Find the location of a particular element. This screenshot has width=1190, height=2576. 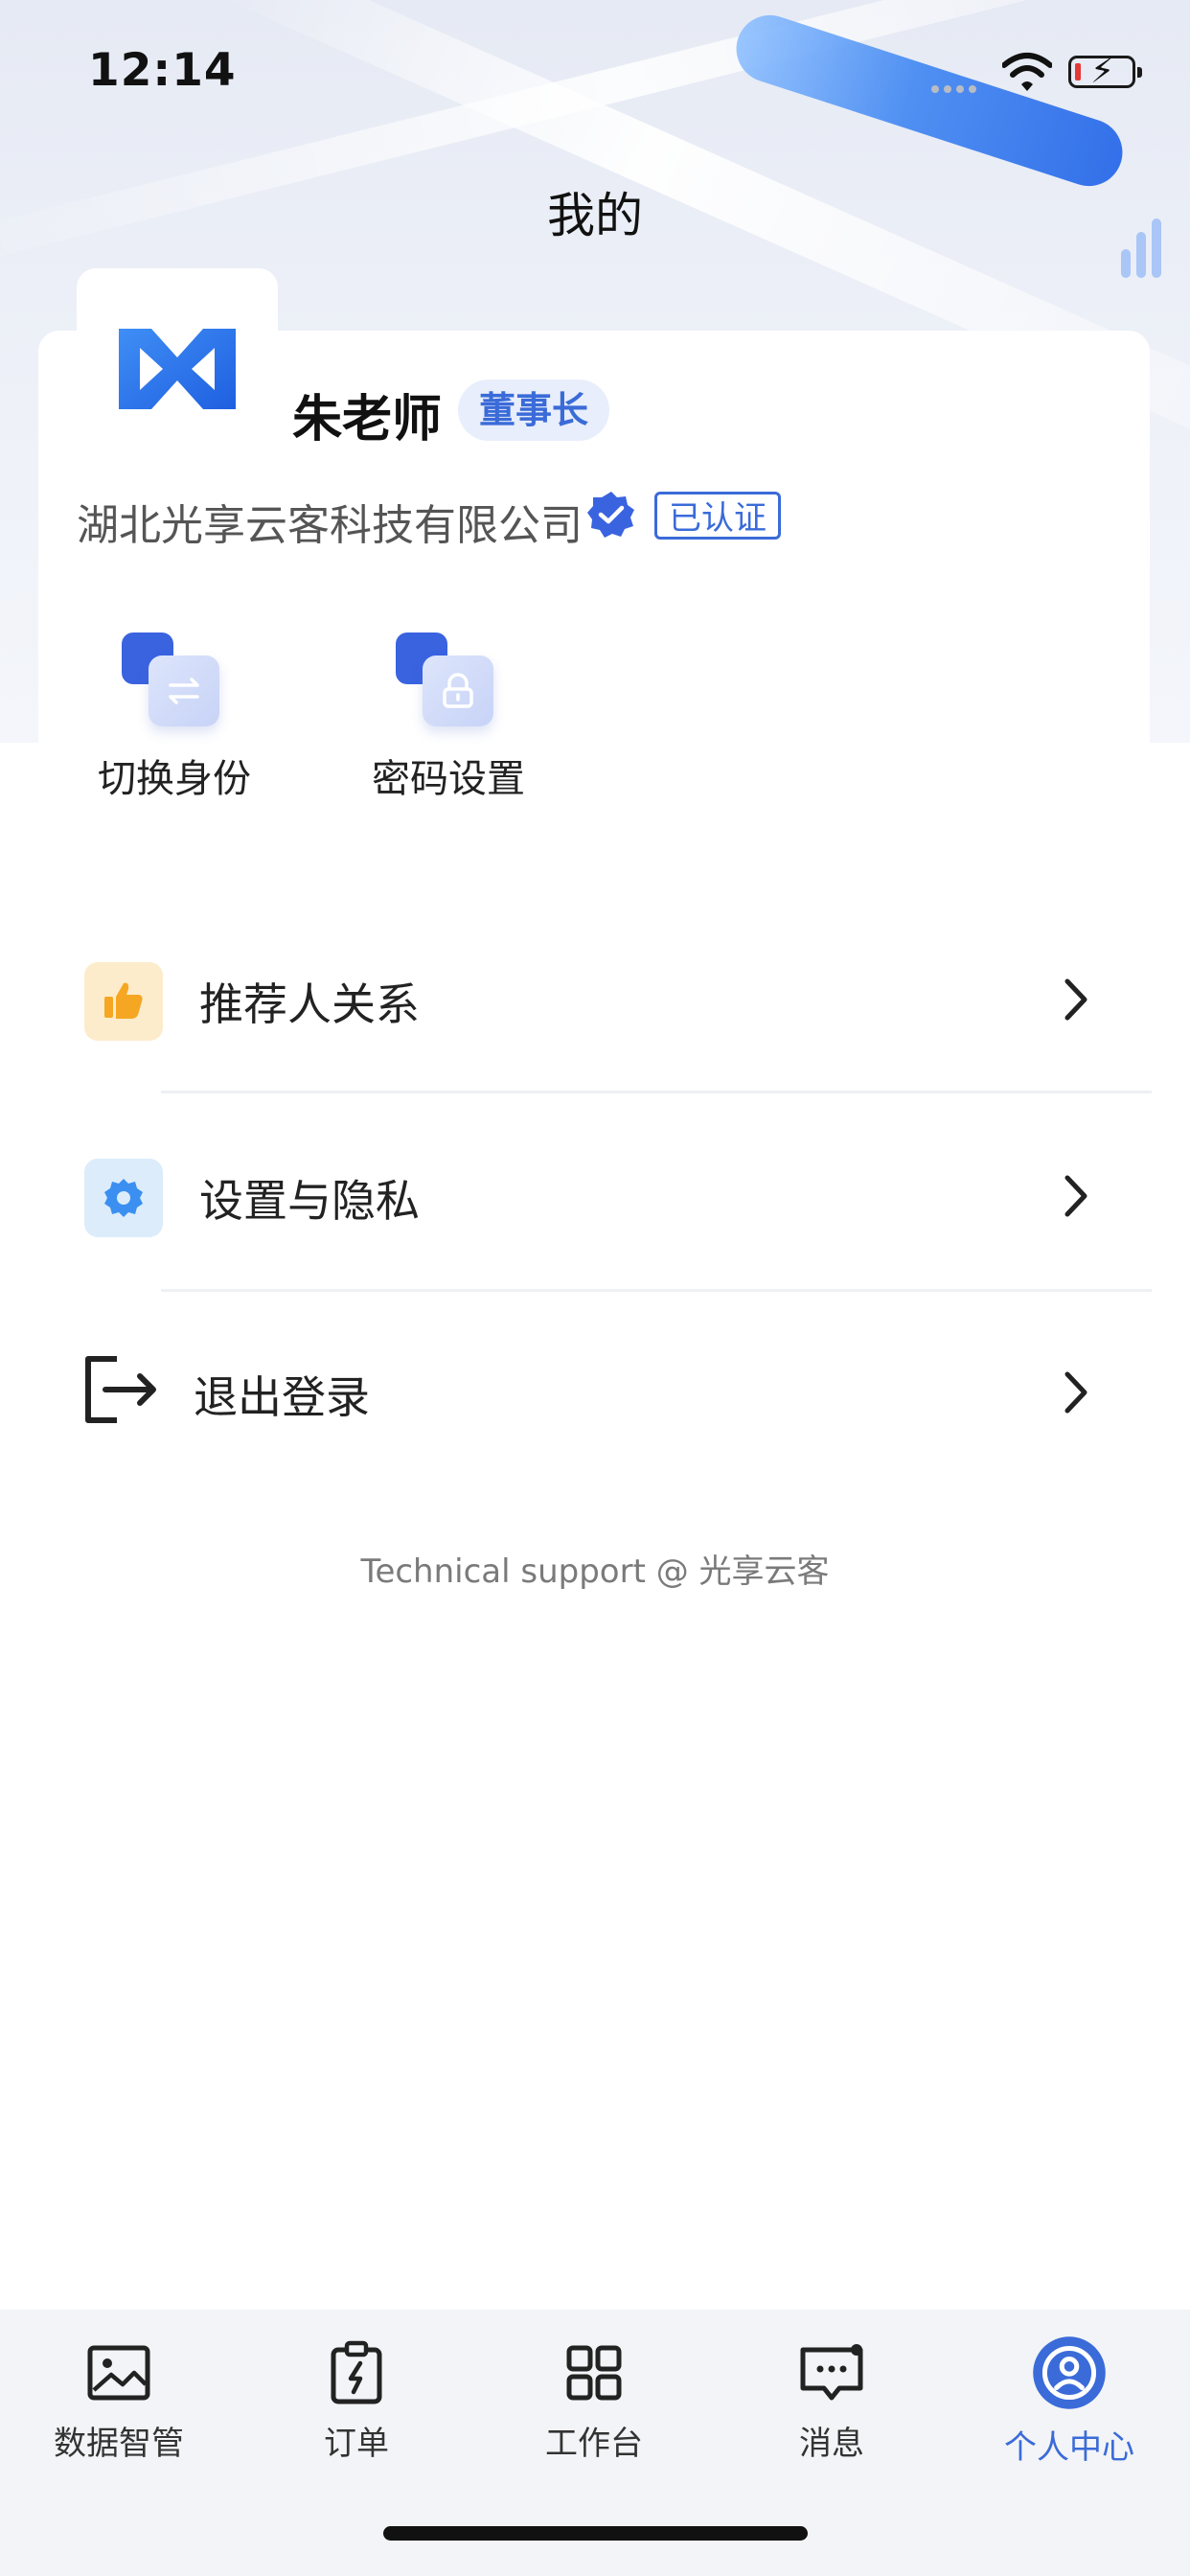

thumbs-up-icon is located at coordinates (124, 1000).